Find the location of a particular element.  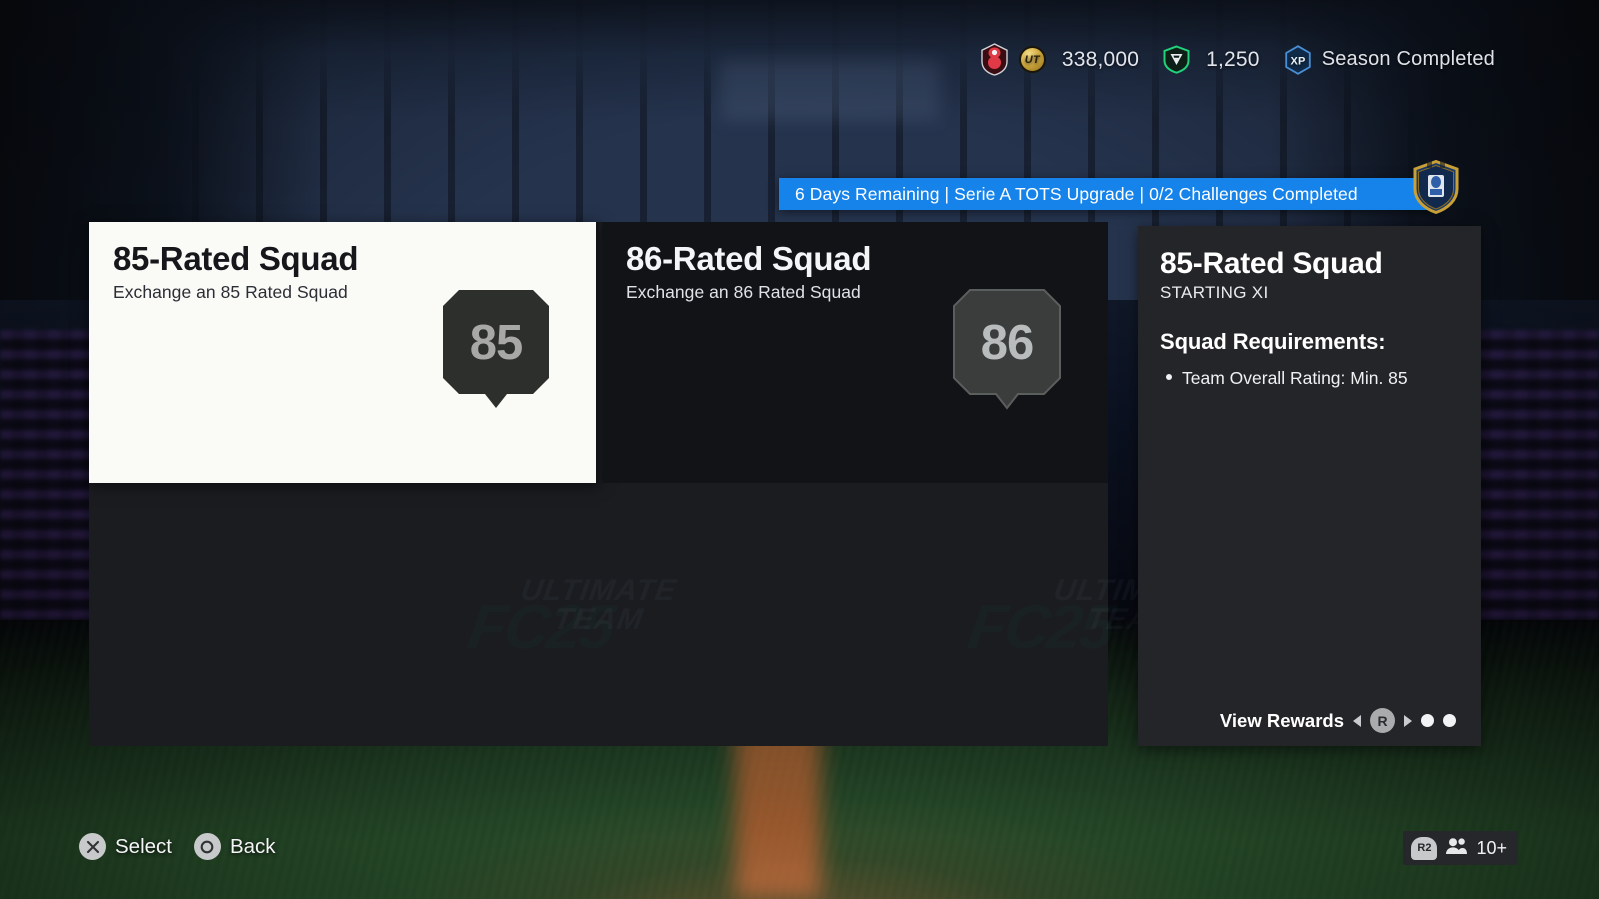

r2-glyph: R2 is located at coordinates (1424, 848).